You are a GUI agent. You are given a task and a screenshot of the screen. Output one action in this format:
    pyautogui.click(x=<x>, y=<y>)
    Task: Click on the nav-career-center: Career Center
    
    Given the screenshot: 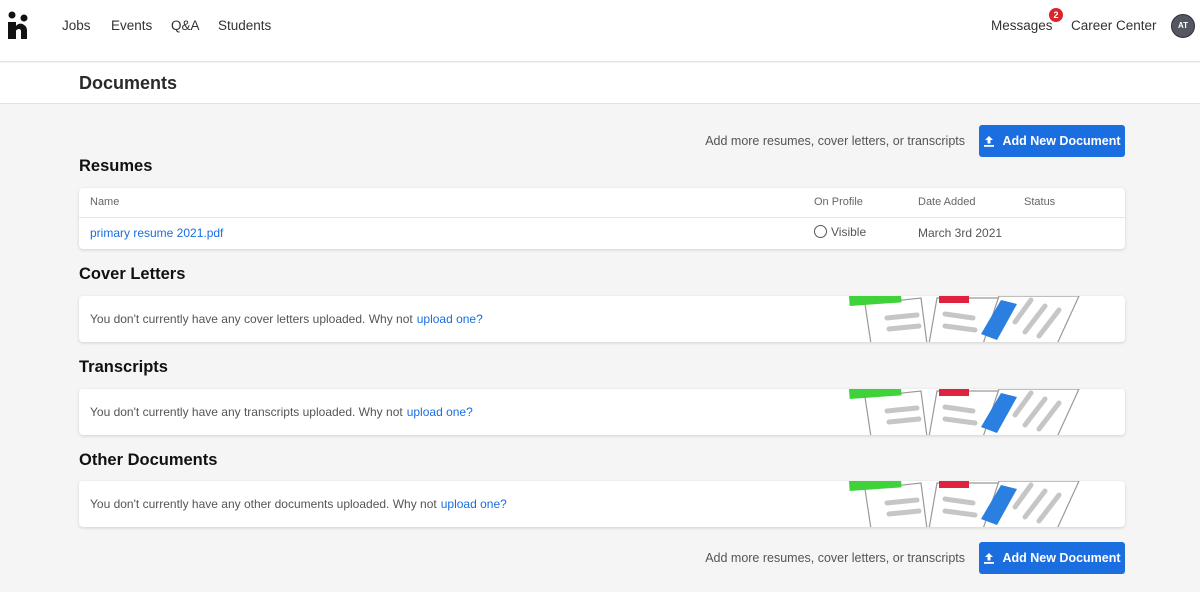 What is the action you would take?
    pyautogui.click(x=1114, y=25)
    